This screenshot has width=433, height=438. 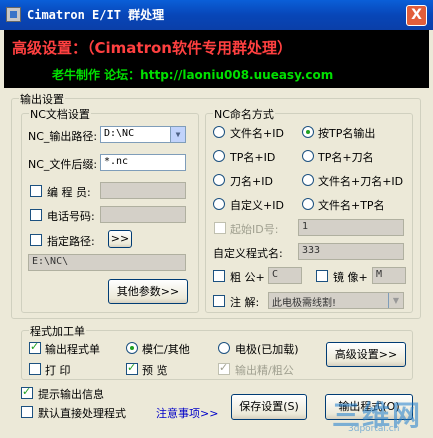 I want to click on phone-label: 电话号码:, so click(x=71, y=216).